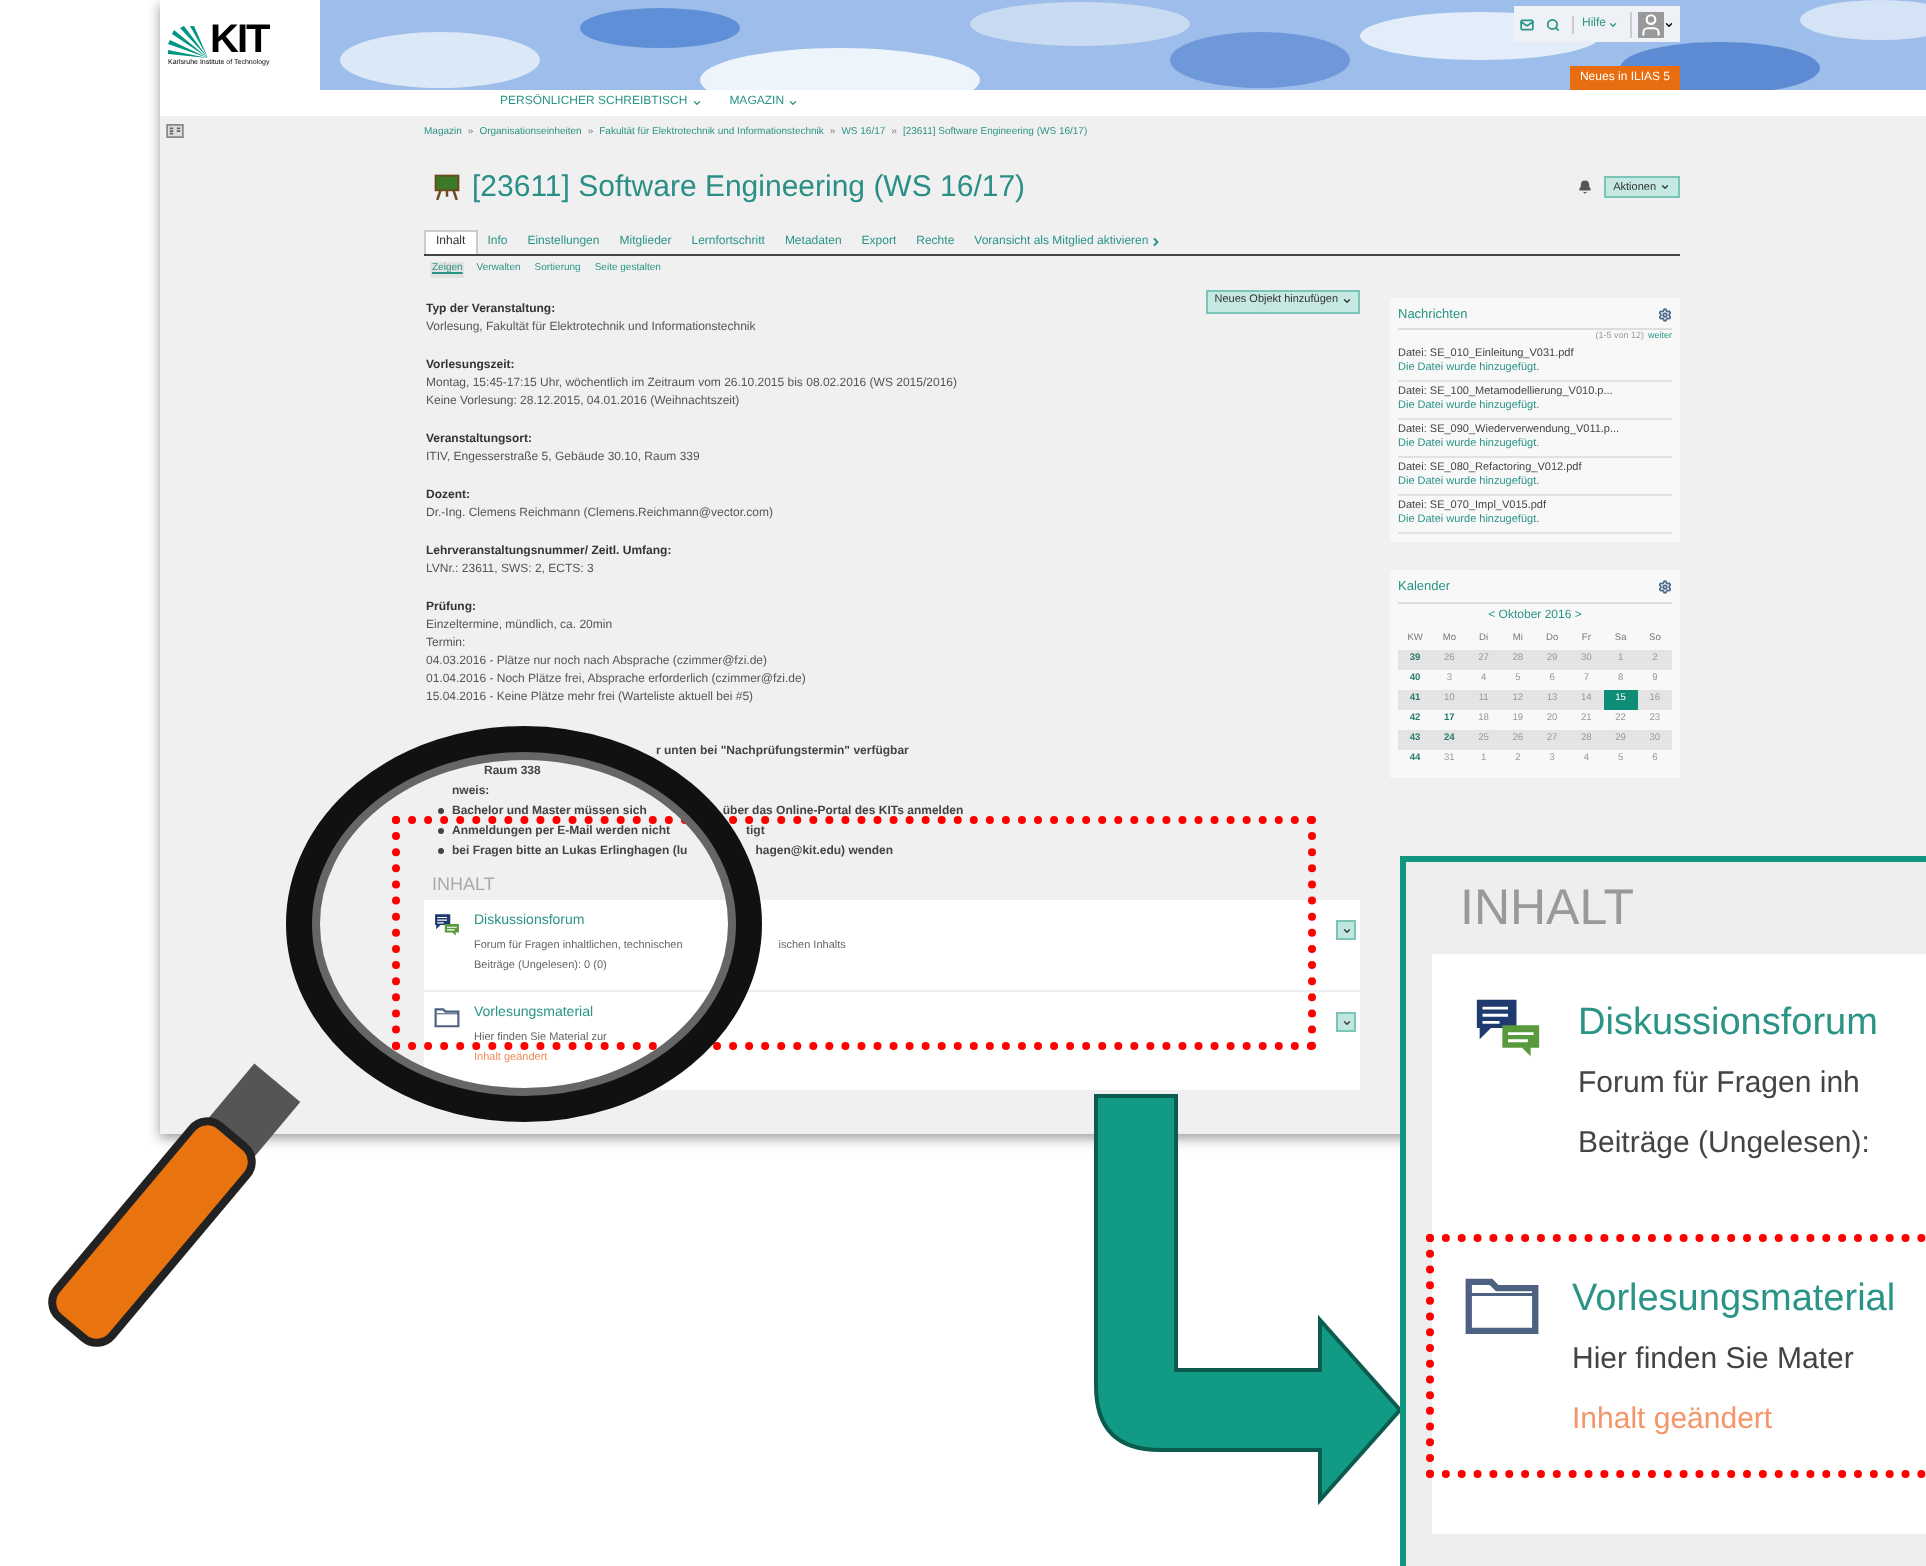  I want to click on item-title: Vorlesungsmaterial, so click(1734, 1300).